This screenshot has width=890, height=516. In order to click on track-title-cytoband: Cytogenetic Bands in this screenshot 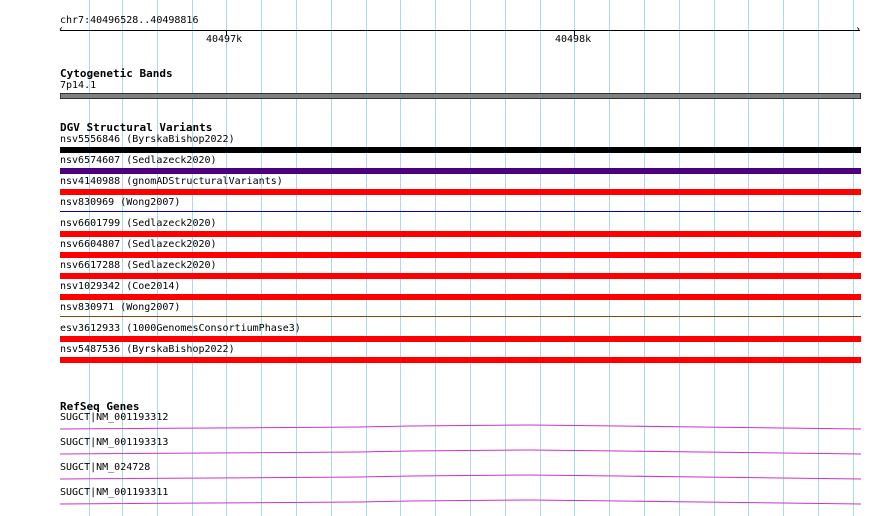, I will do `click(116, 73)`.